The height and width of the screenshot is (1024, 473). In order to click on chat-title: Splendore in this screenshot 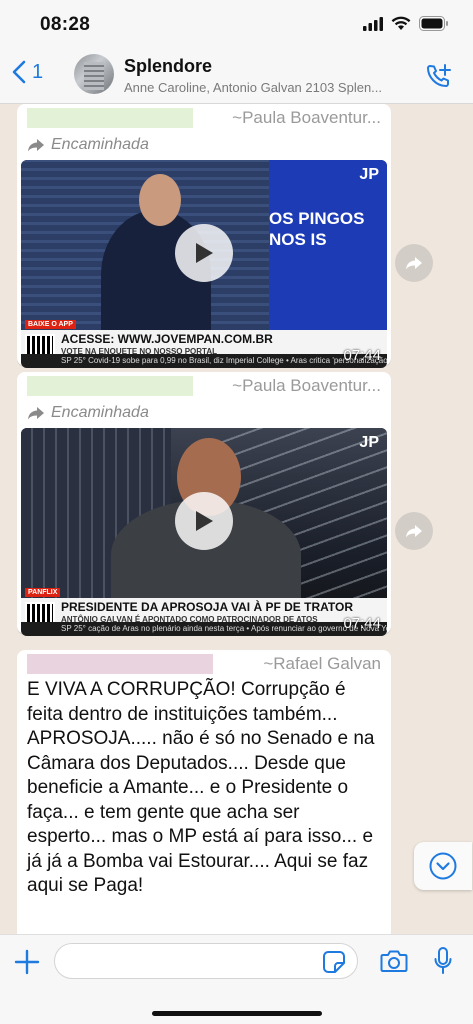, I will do `click(168, 66)`.